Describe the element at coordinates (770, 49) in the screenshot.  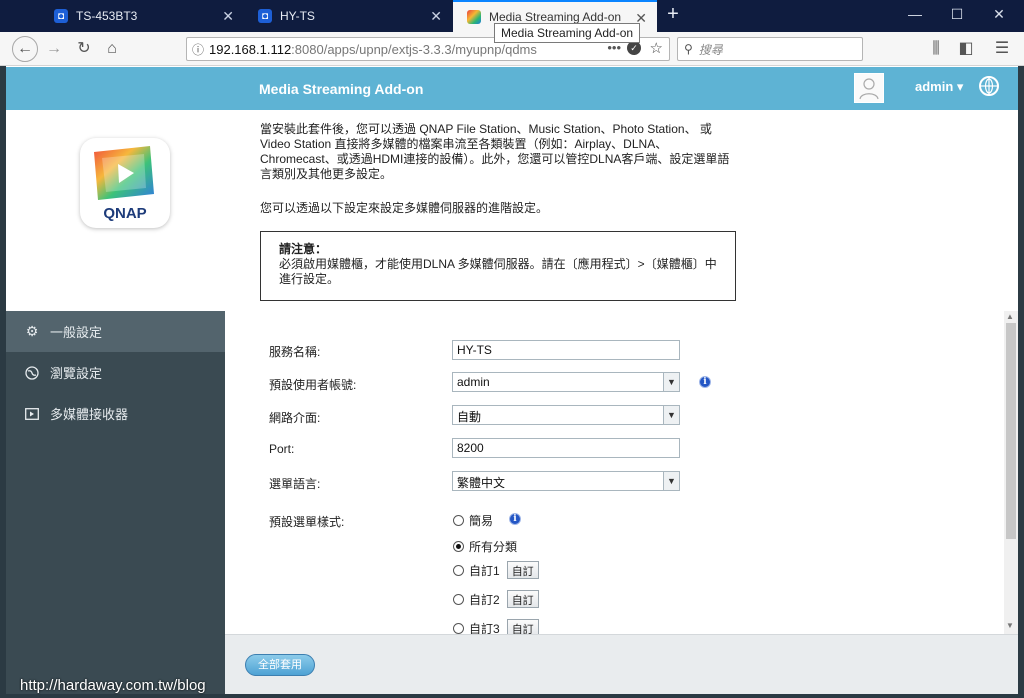
I see `search-bar: ⚲ 搜尋` at that location.